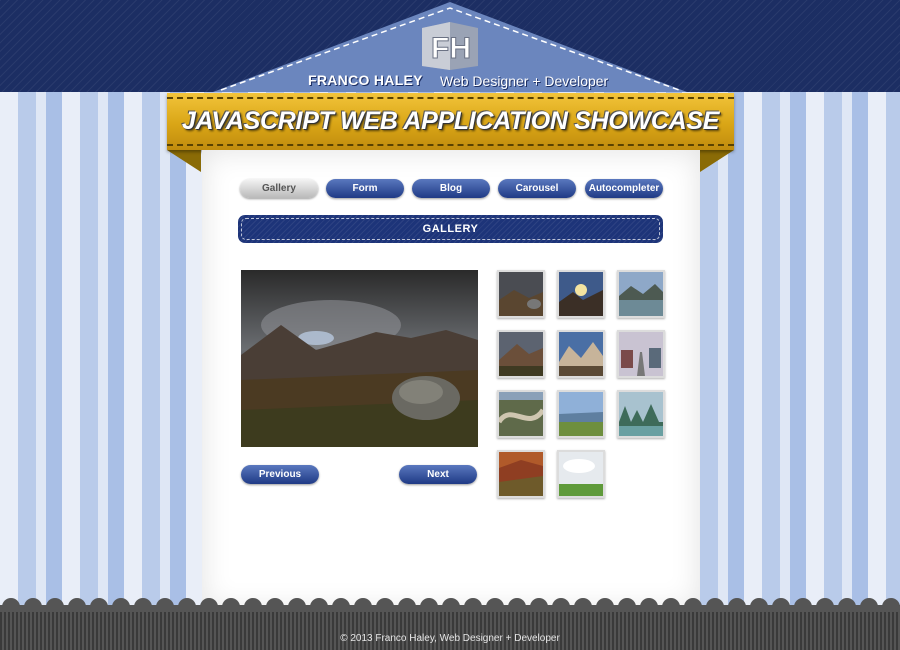 This screenshot has height=650, width=900. I want to click on previous-button: Previous, so click(280, 474).